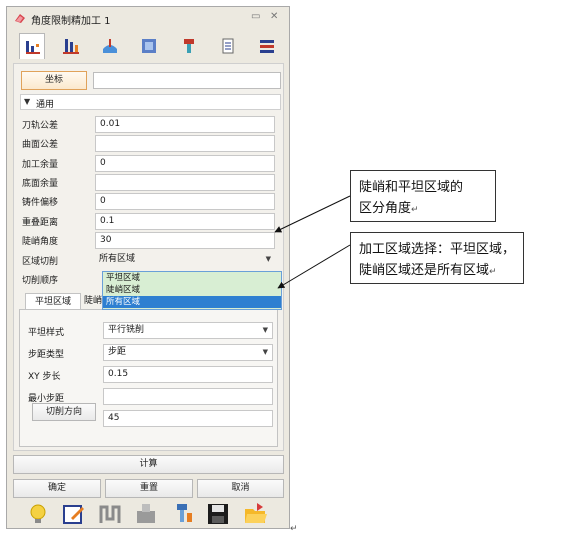  I want to click on arrow-to-region-dropdown, so click(314, 266).